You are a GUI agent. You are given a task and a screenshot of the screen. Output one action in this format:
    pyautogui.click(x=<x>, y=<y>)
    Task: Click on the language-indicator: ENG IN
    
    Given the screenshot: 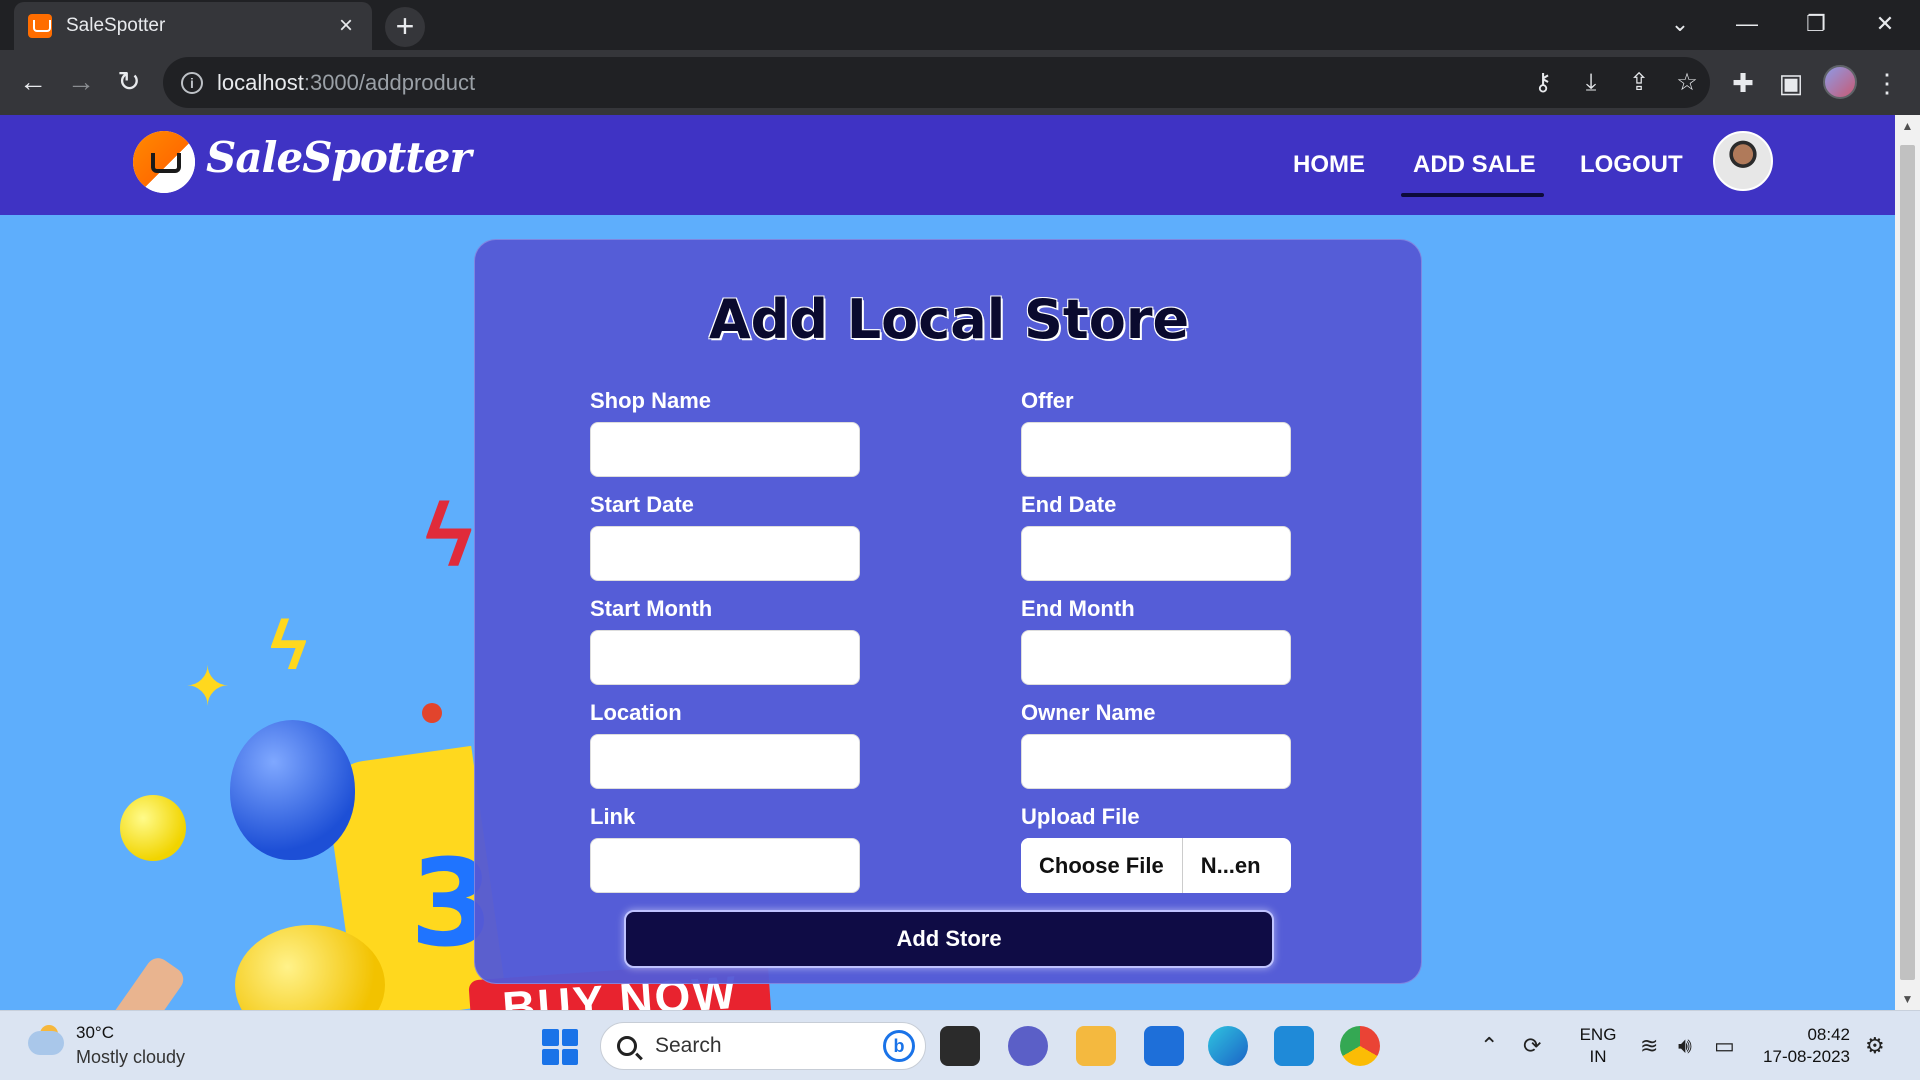 What is the action you would take?
    pyautogui.click(x=1598, y=1046)
    